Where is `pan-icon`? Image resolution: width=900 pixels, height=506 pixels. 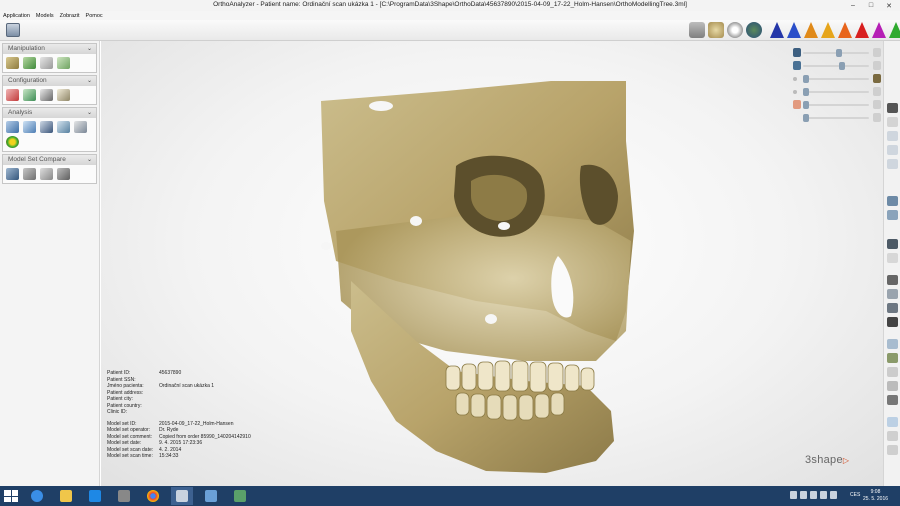
pan-icon is located at coordinates (892, 422).